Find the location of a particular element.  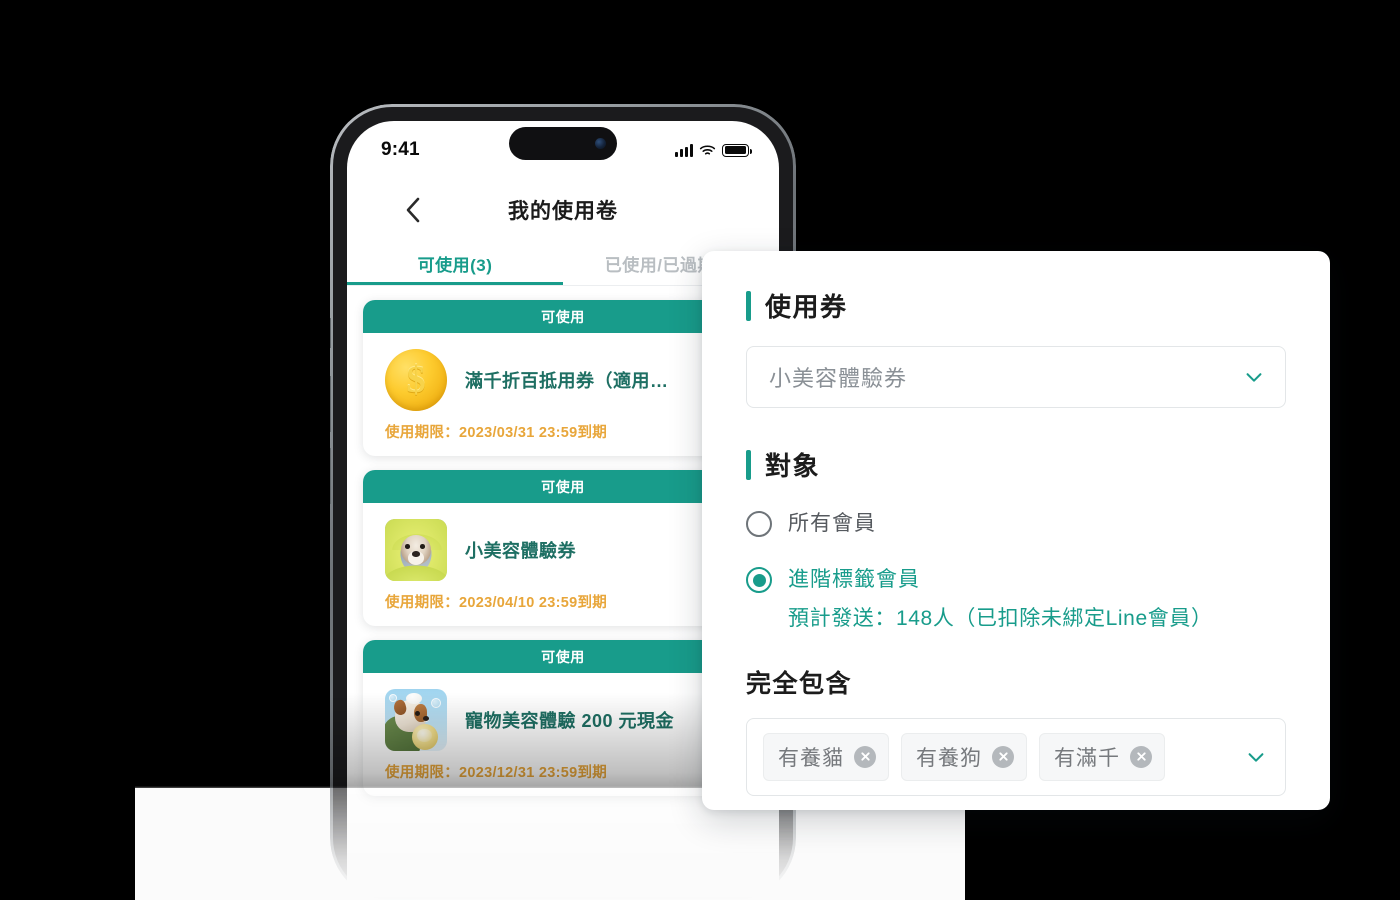

tag-chip: 有滿千 is located at coordinates (1102, 756).